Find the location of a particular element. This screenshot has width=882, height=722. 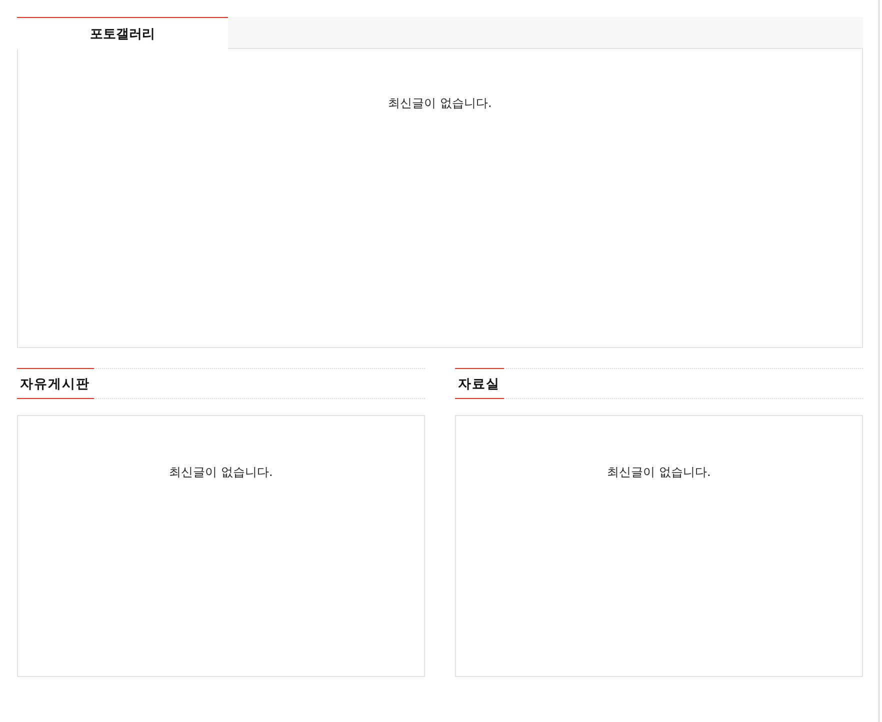

board-title: 자료실 is located at coordinates (479, 383).